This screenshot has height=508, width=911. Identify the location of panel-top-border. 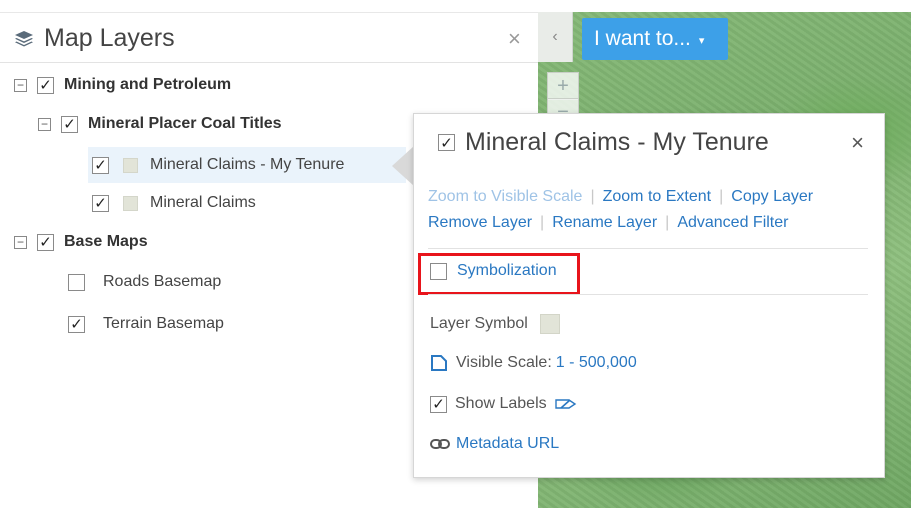
(269, 12).